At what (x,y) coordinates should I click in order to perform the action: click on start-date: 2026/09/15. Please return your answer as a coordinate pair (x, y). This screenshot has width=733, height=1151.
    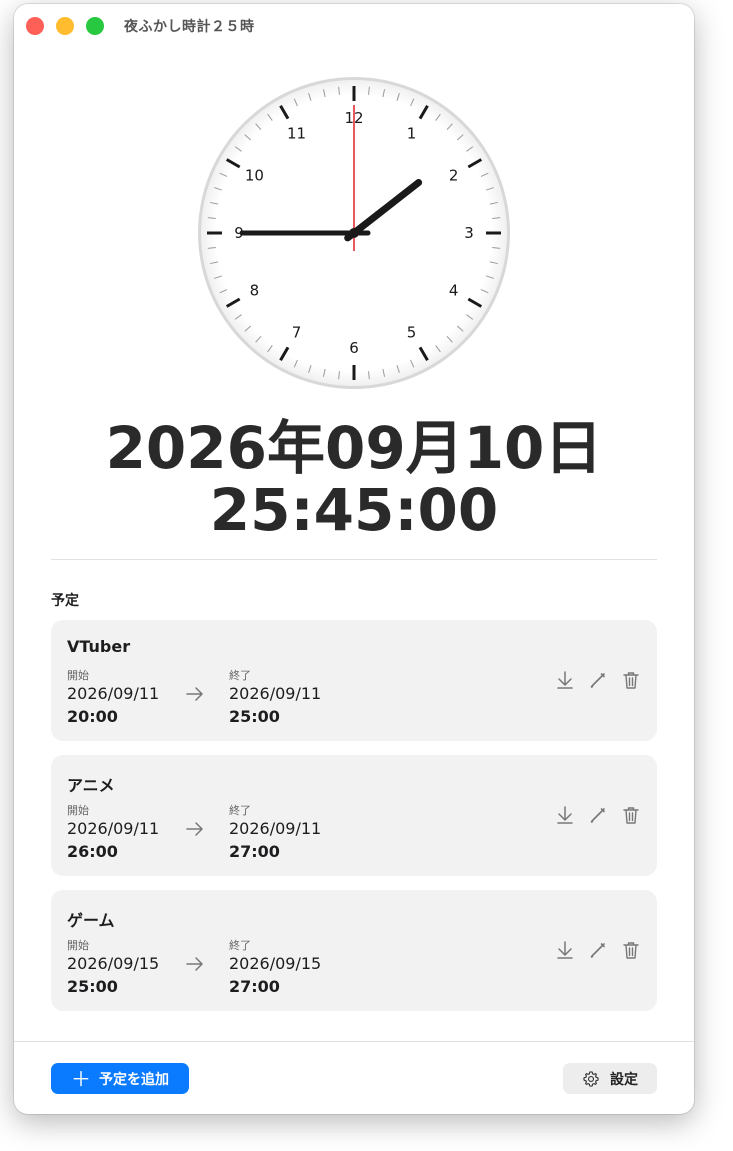
    Looking at the image, I should click on (113, 963).